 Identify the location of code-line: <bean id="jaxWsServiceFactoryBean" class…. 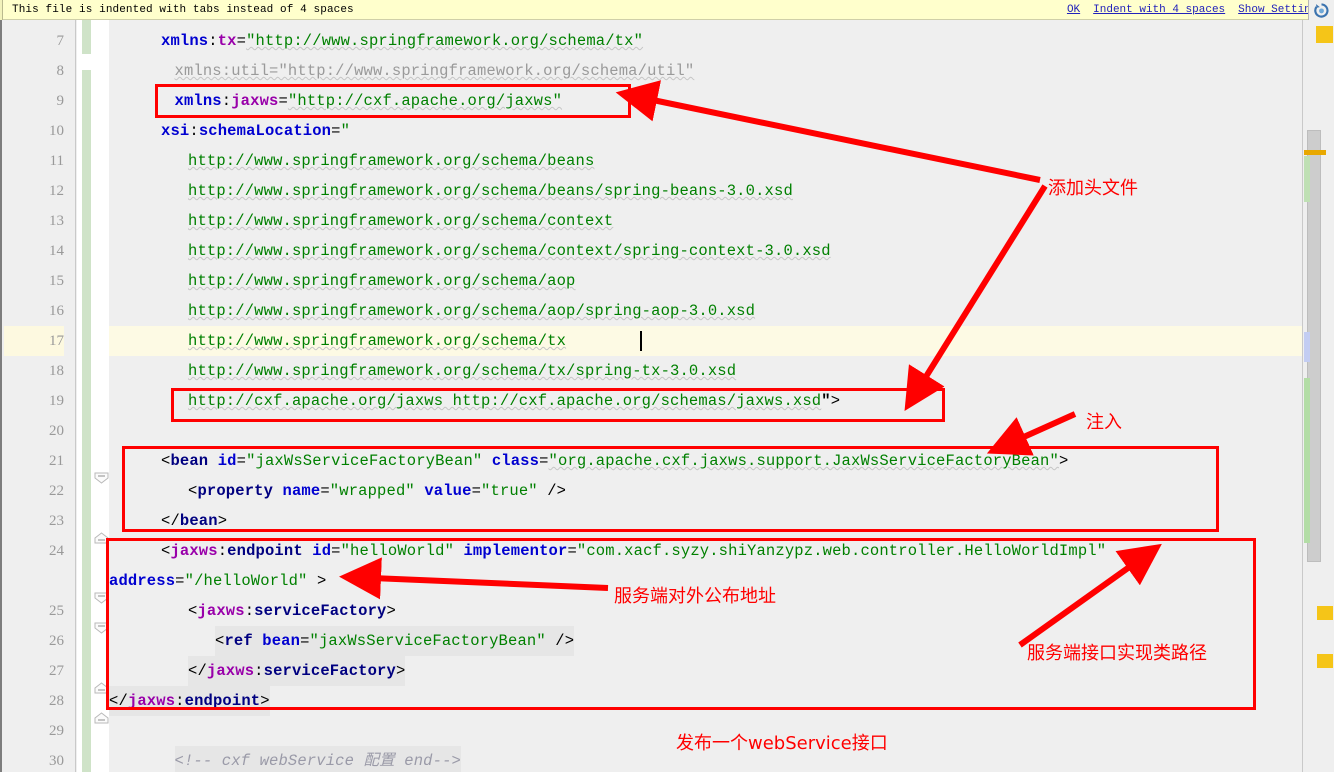
(705, 461).